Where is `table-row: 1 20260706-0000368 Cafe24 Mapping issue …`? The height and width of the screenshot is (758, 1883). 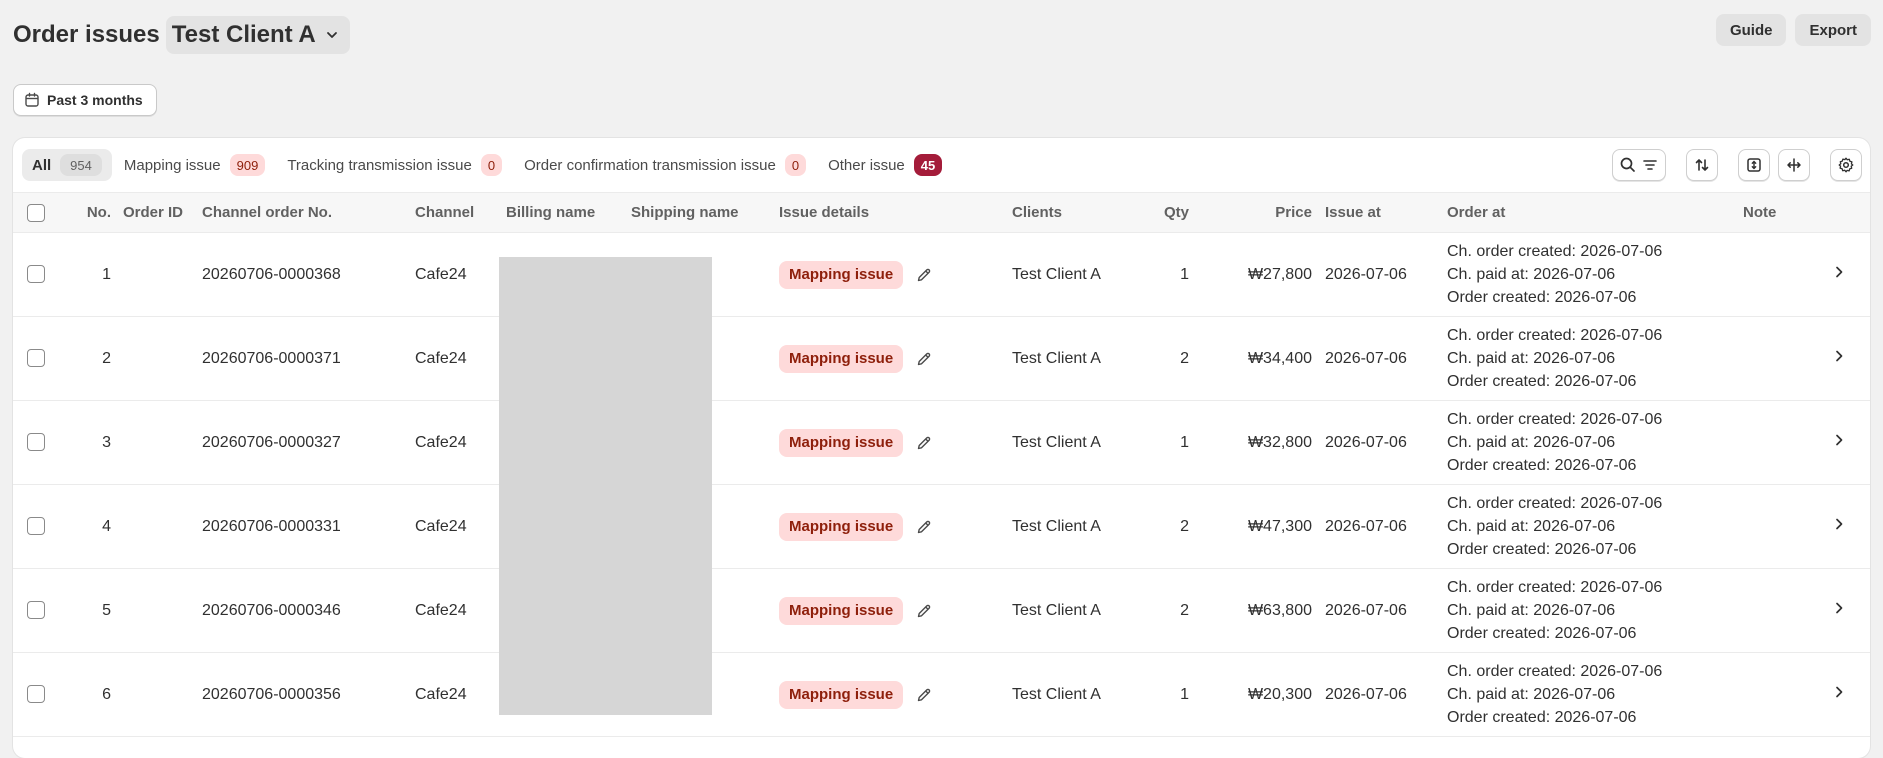 table-row: 1 20260706-0000368 Cafe24 Mapping issue … is located at coordinates (941, 275).